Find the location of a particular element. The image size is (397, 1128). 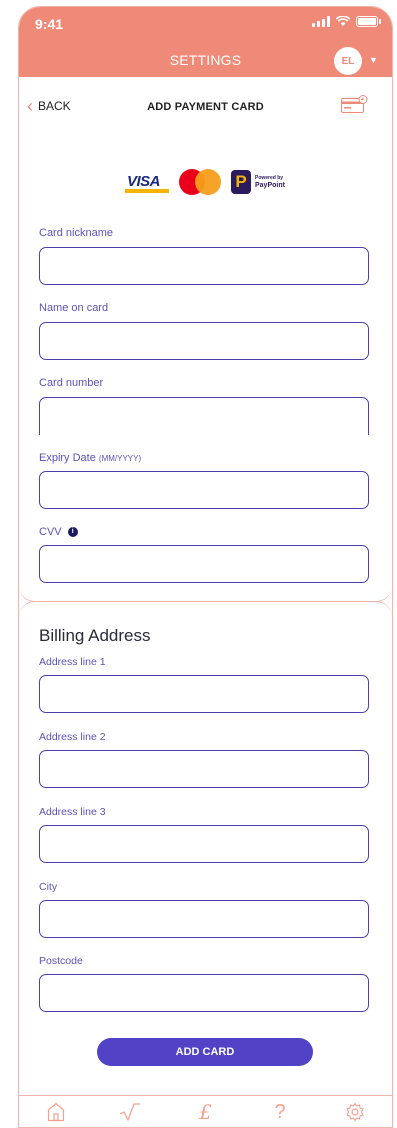

cvv-label: CVV i is located at coordinates (58, 532).